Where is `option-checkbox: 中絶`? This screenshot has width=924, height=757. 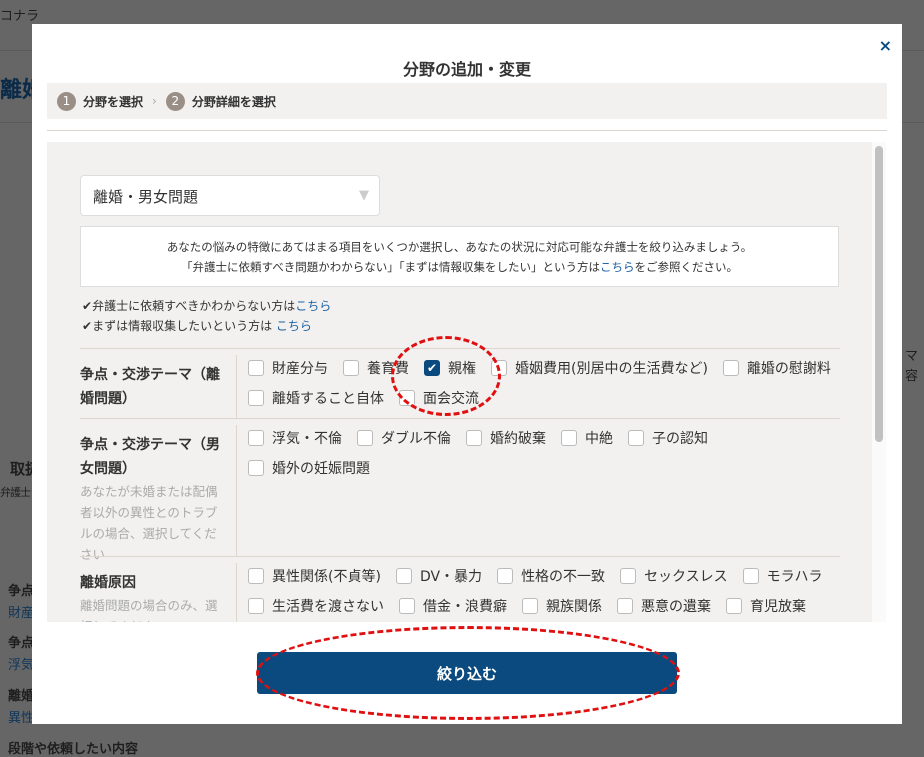 option-checkbox: 中絶 is located at coordinates (587, 438).